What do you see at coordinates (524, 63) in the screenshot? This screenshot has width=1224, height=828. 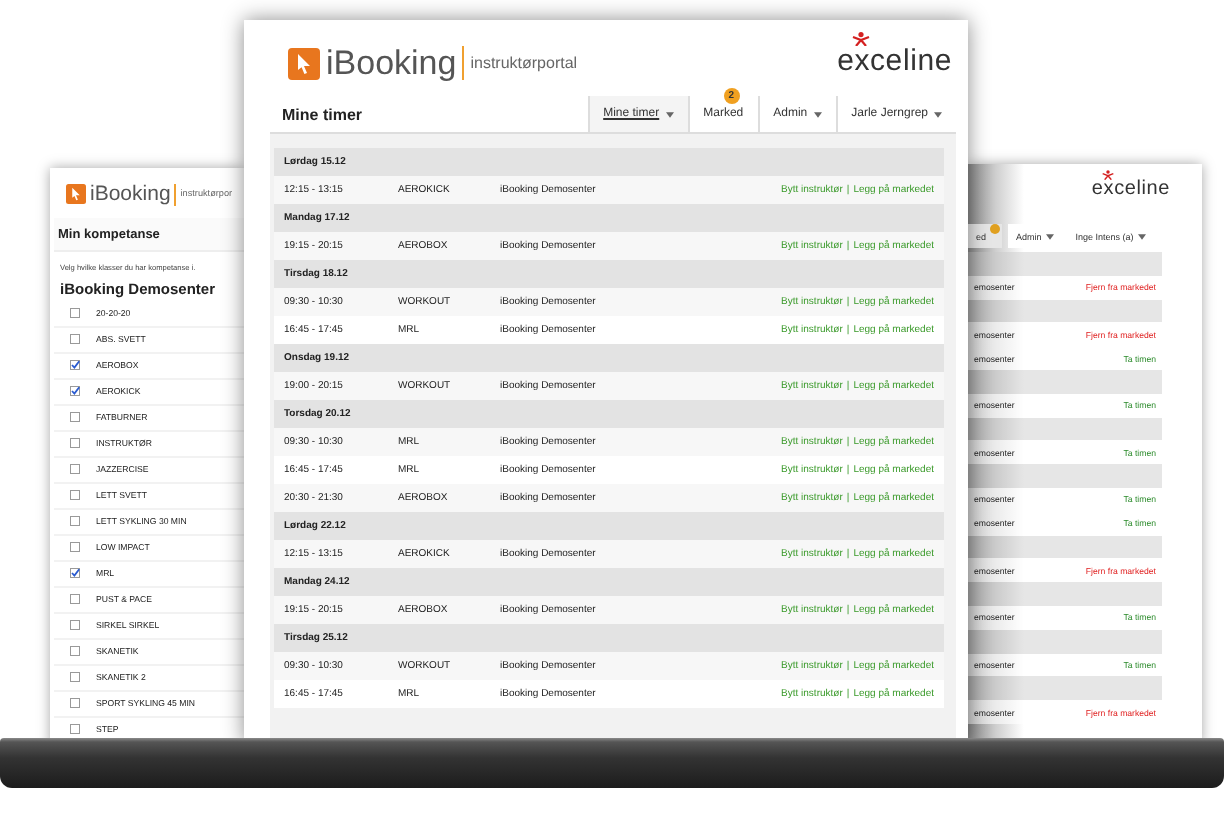 I see `logo-subtitle: instruktørportal` at bounding box center [524, 63].